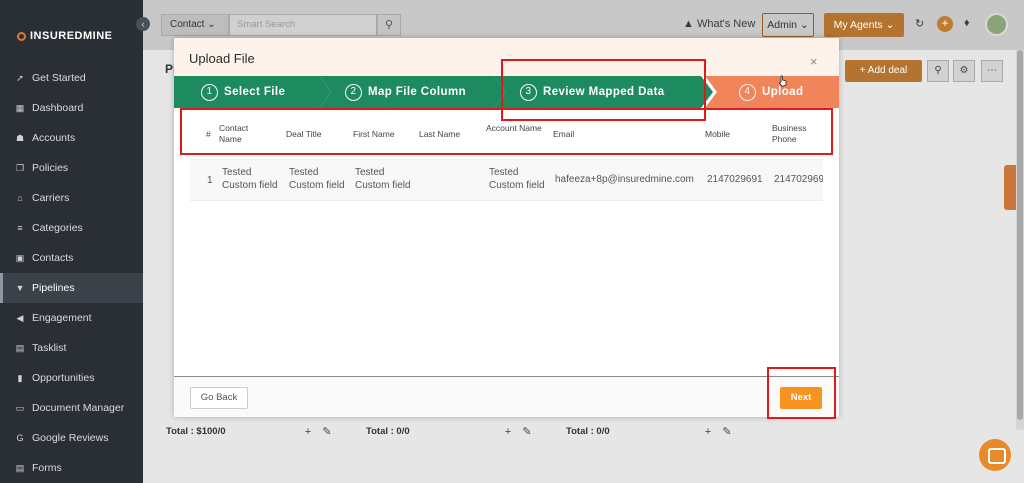 The image size is (1024, 483). I want to click on step-upload: 4 Upload, so click(772, 92).